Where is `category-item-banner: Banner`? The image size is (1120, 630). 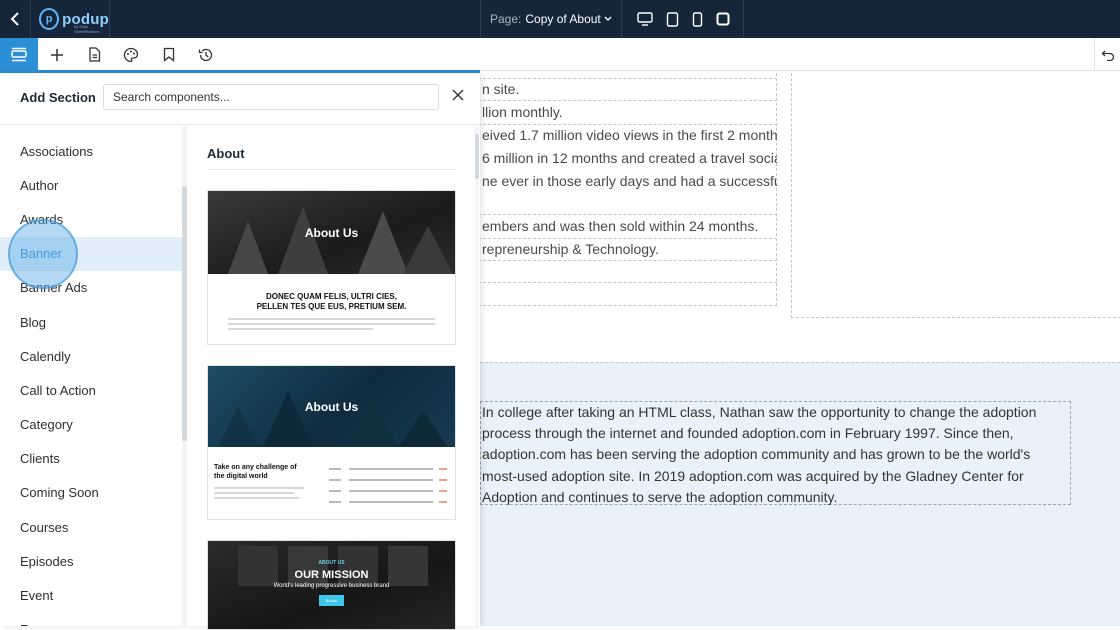
category-item-banner: Banner is located at coordinates (91, 253).